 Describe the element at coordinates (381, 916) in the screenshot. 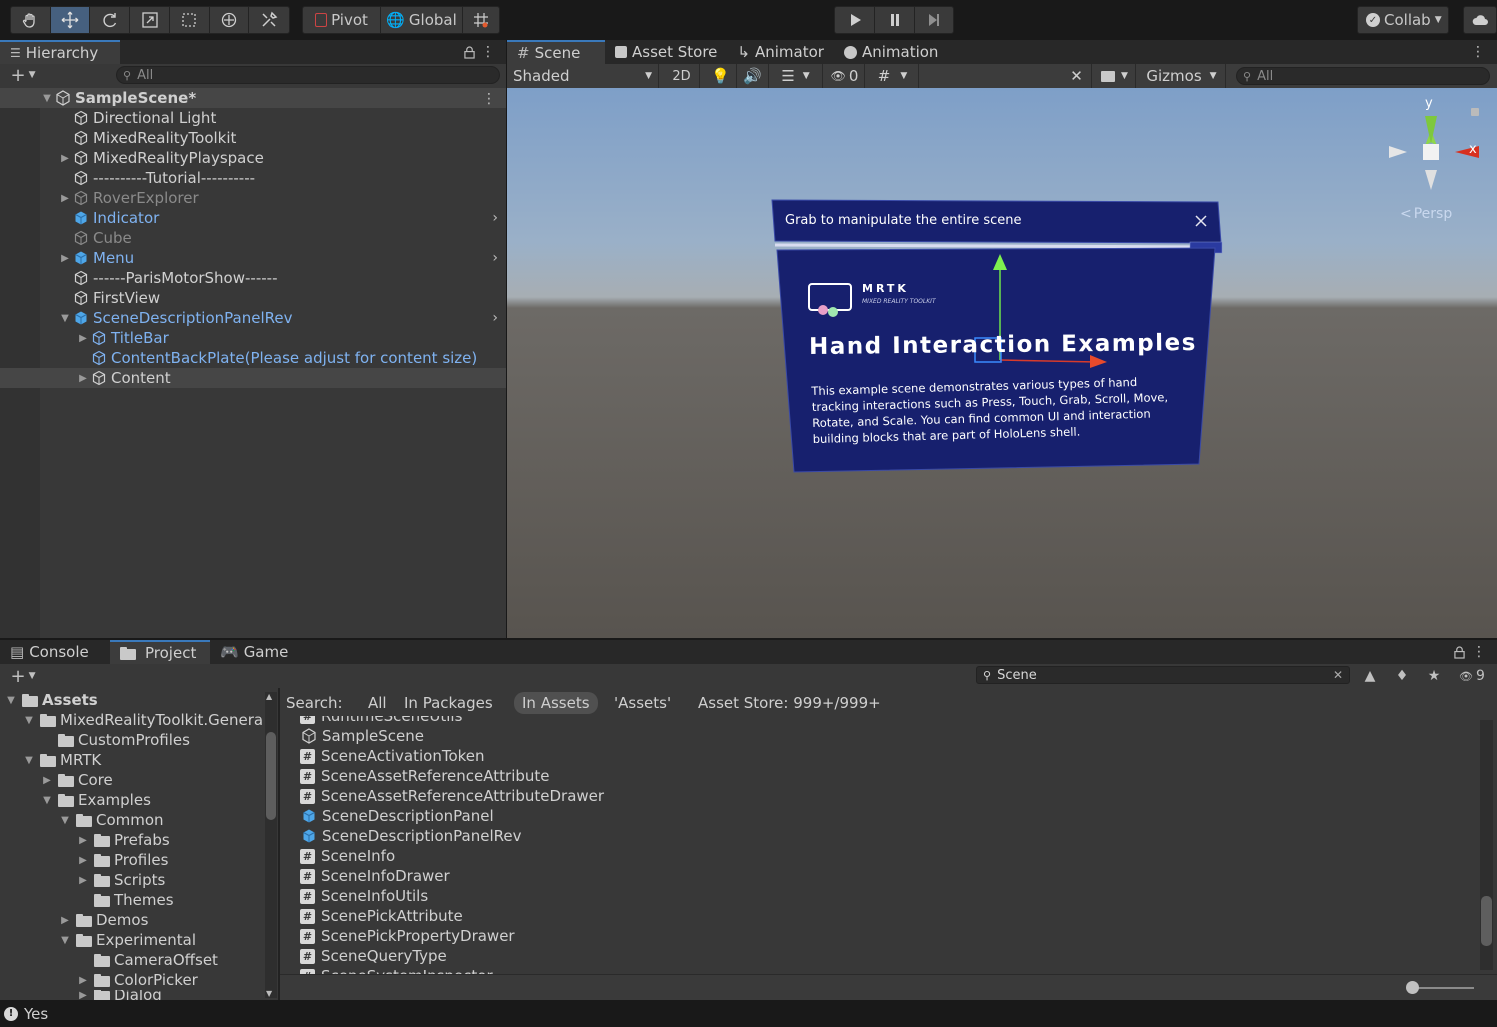

I see `result-item: # ScenePickAttribute` at that location.